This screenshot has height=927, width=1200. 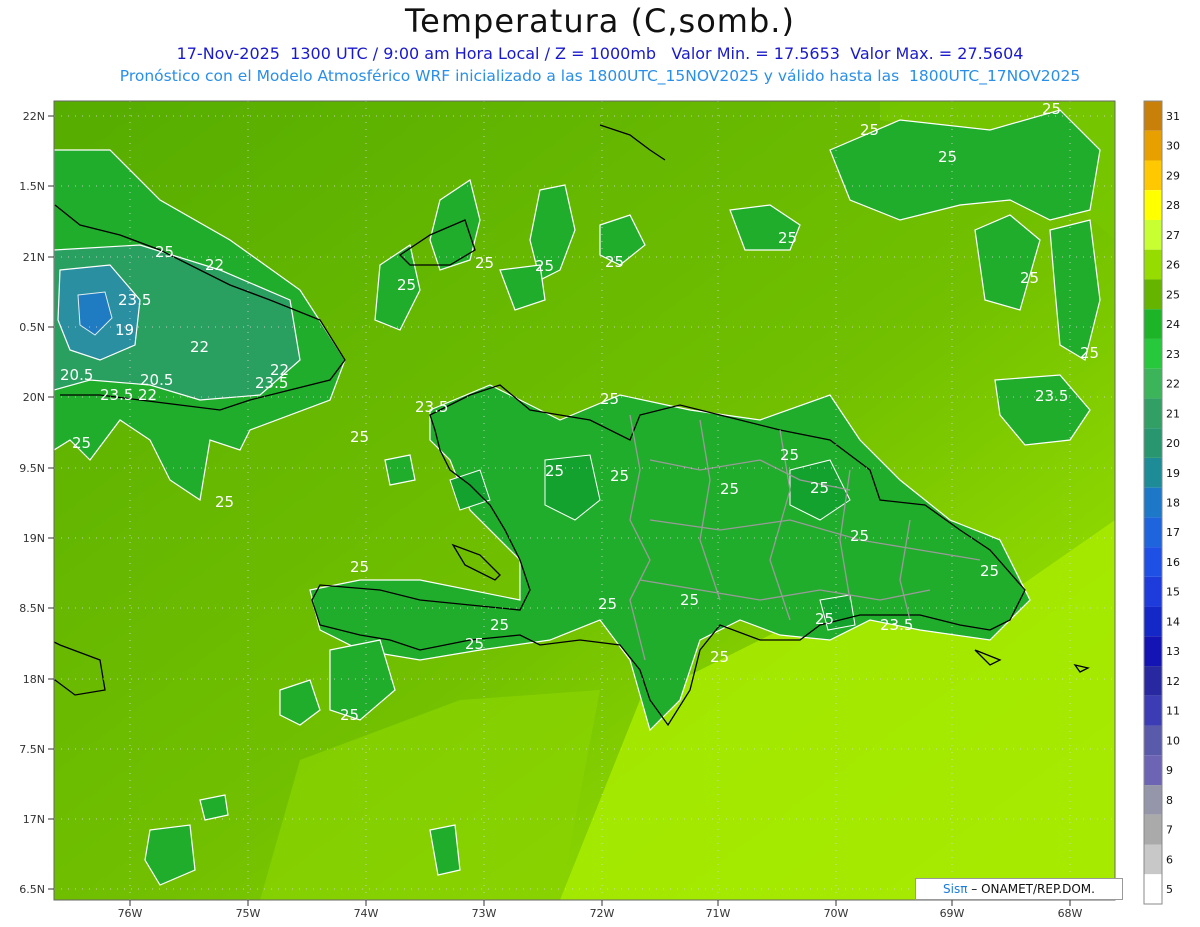 I want to click on colorbar-label: 11, so click(x=1173, y=711).